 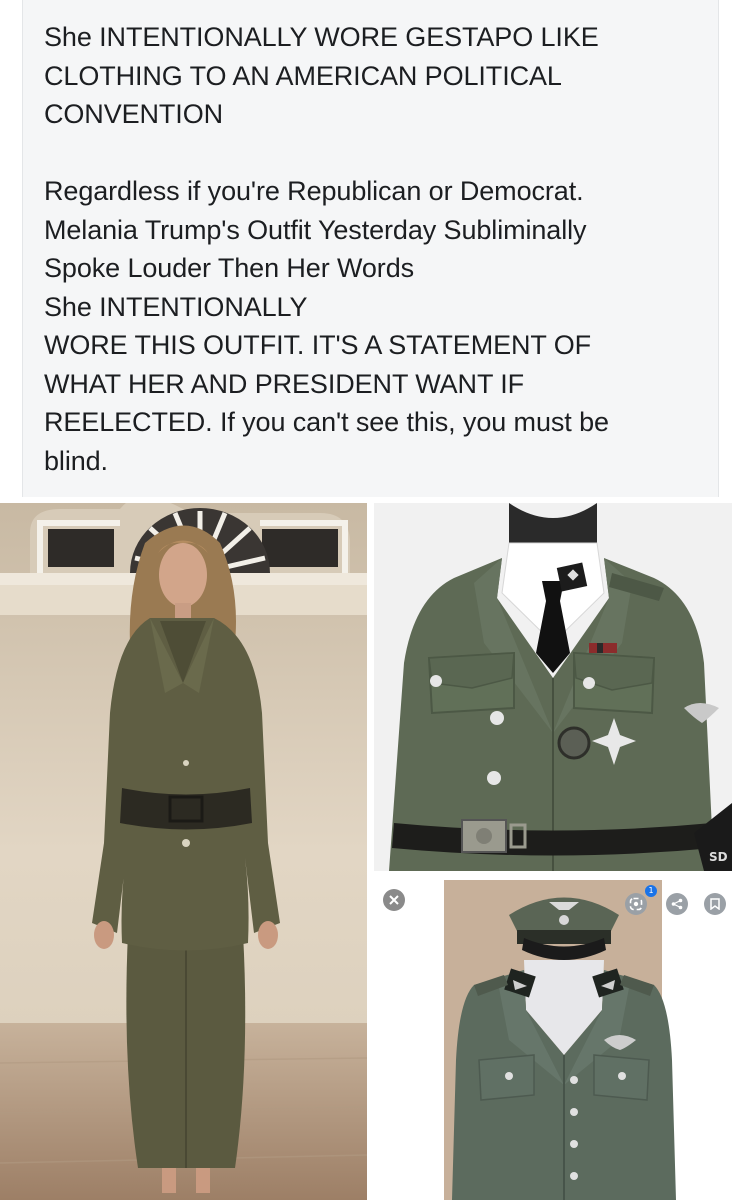 What do you see at coordinates (229, 268) in the screenshot?
I see `body-line: Spoke Louder Then Her Words` at bounding box center [229, 268].